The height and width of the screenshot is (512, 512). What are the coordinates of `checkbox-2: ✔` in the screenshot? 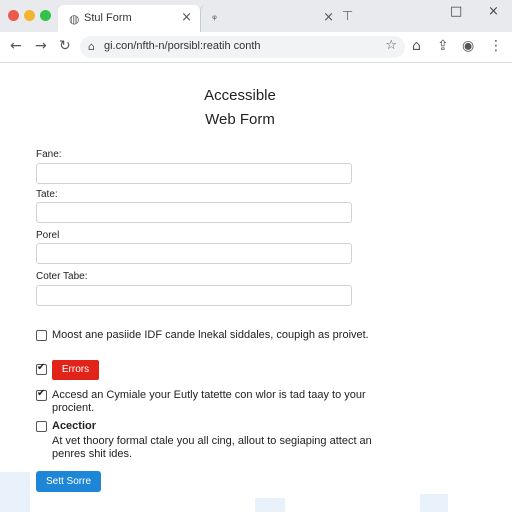 It's located at (41, 368).